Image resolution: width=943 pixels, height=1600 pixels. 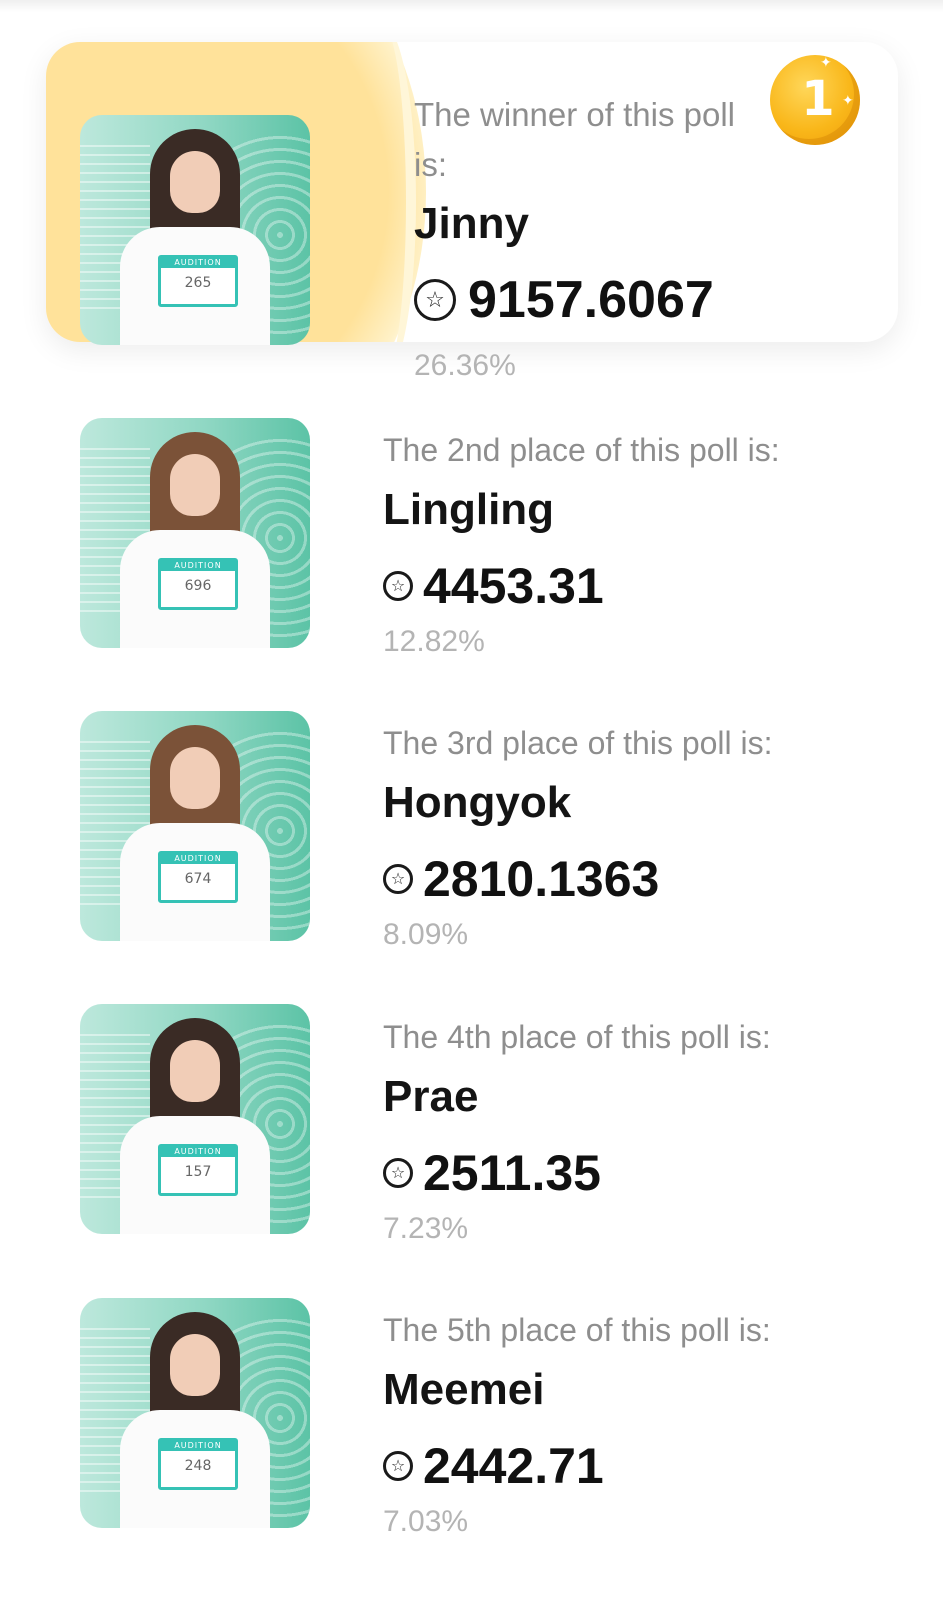 I want to click on vote-percent: 26.36%, so click(x=465, y=365).